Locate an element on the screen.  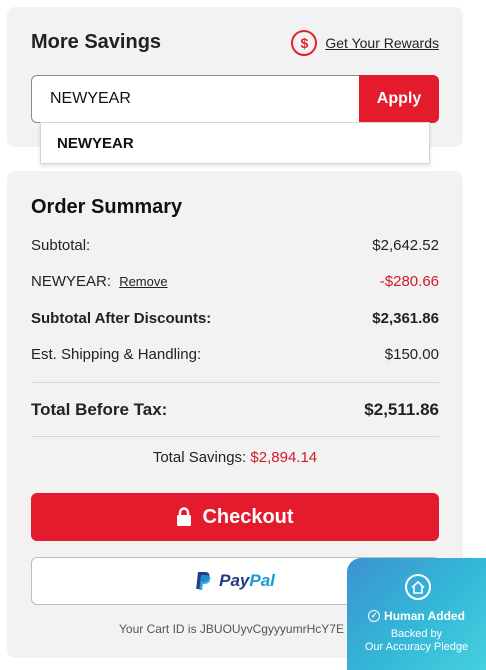
paypal-wordmark: PayPal is located at coordinates (247, 581).